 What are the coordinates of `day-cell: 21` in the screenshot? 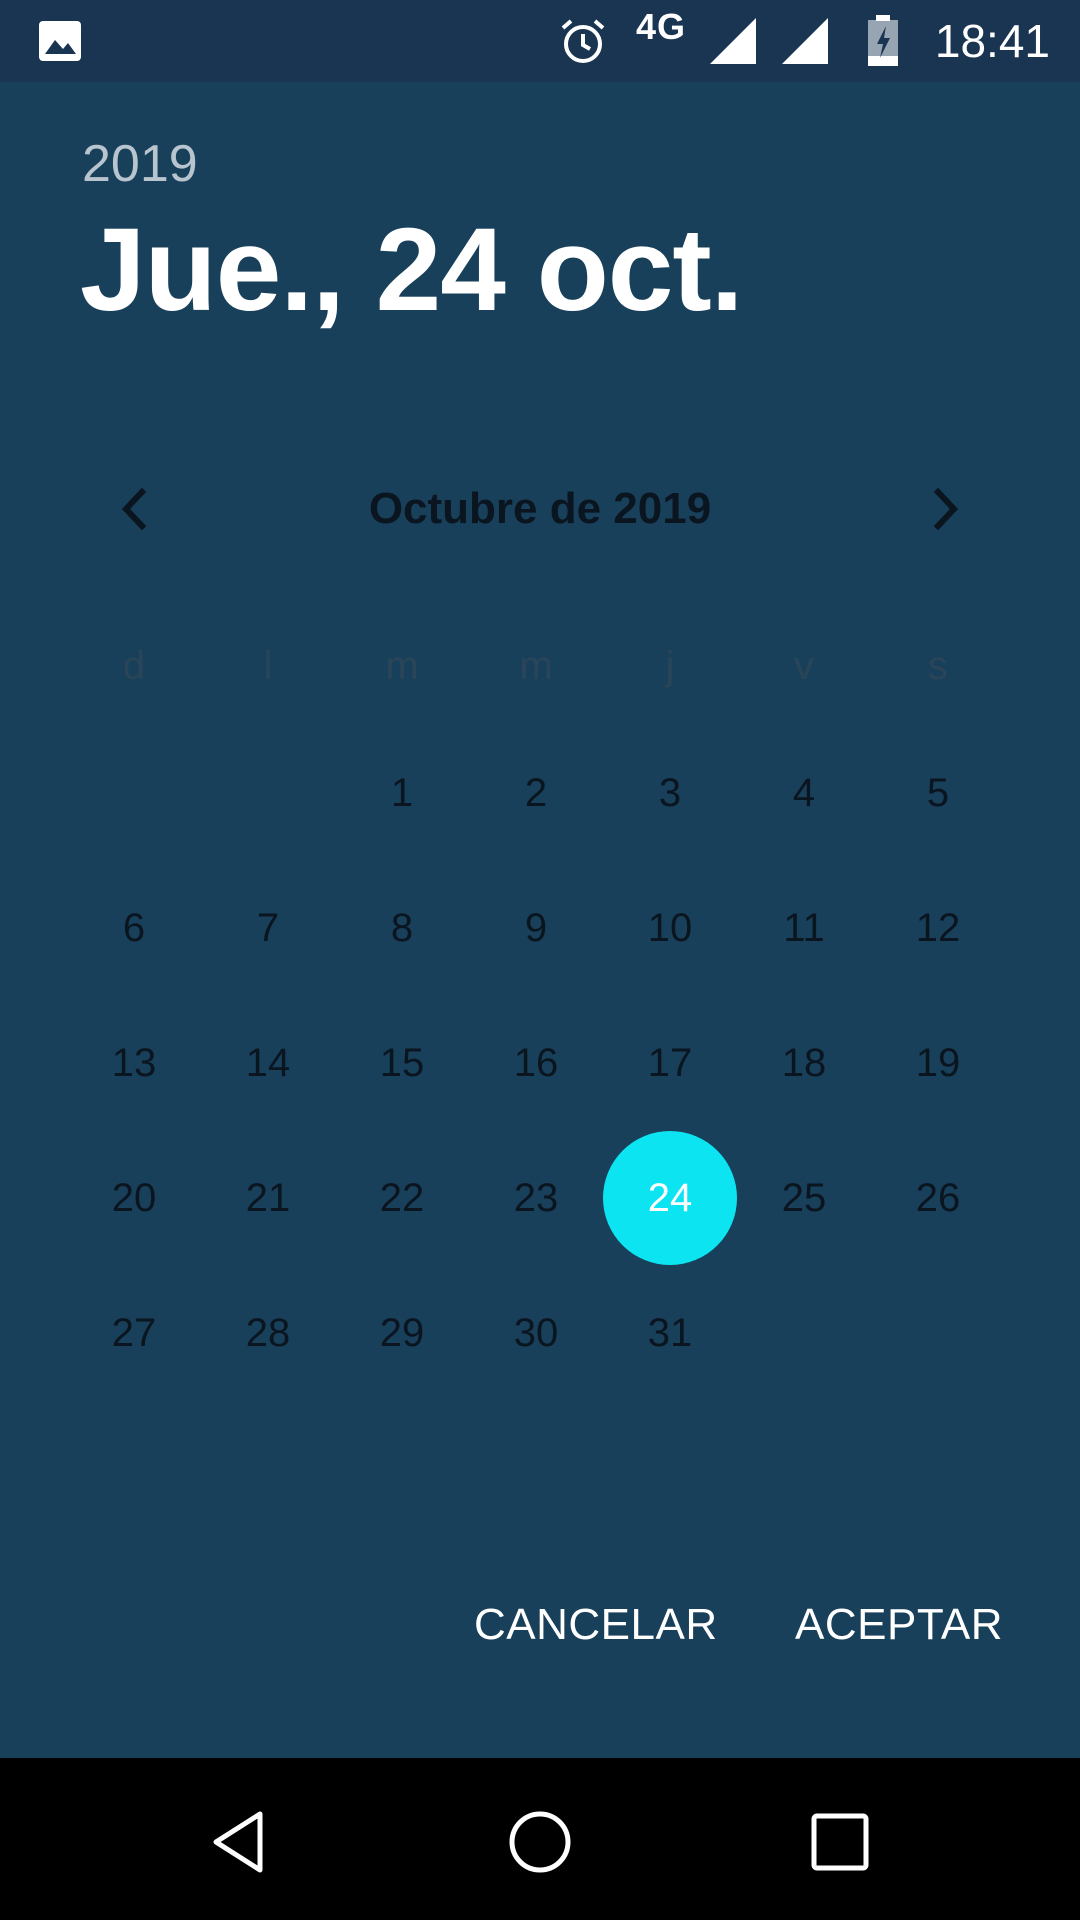 It's located at (268, 1198).